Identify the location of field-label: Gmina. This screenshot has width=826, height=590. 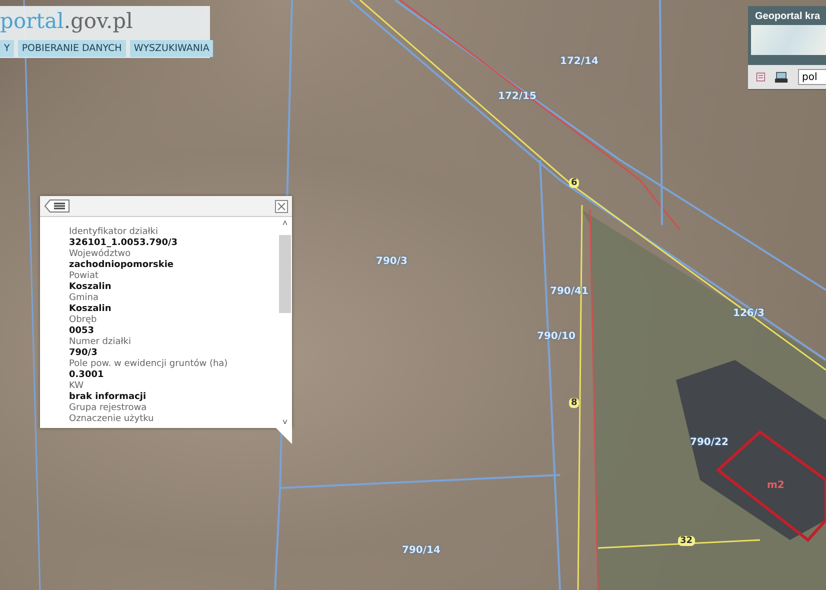
(84, 298).